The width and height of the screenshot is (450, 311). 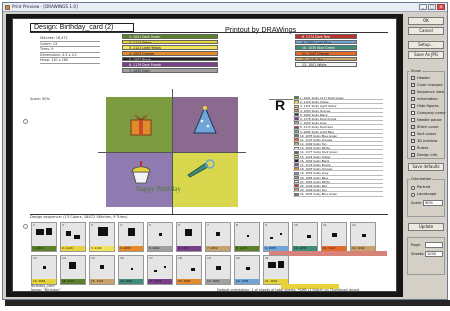 I want to click on show-option-checkbox: Needle pause, so click(x=426, y=120).